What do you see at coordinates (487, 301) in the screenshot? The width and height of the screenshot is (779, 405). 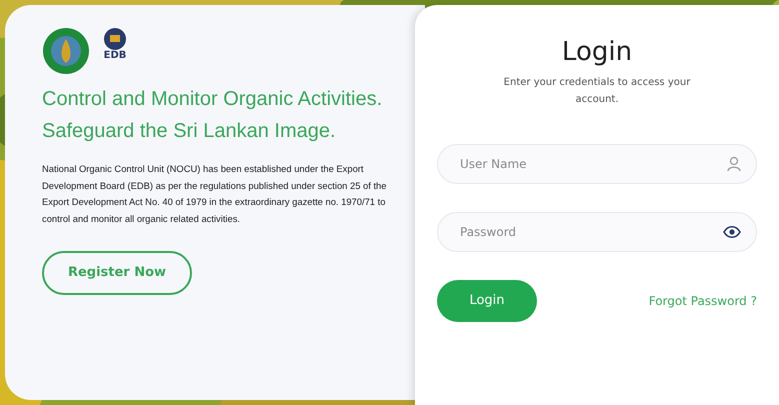 I see `login-button: Login` at bounding box center [487, 301].